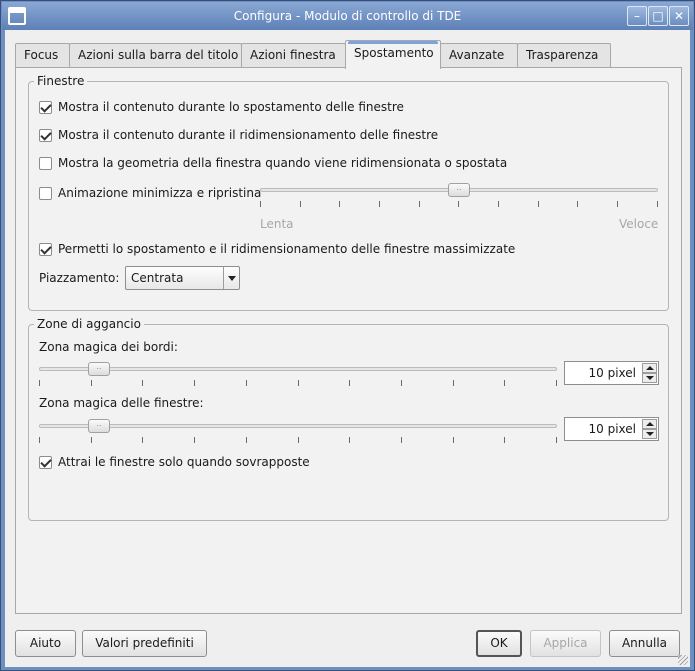 Image resolution: width=695 pixels, height=671 pixels. I want to click on border-snap-spinbox: 10 pixel, so click(611, 373).